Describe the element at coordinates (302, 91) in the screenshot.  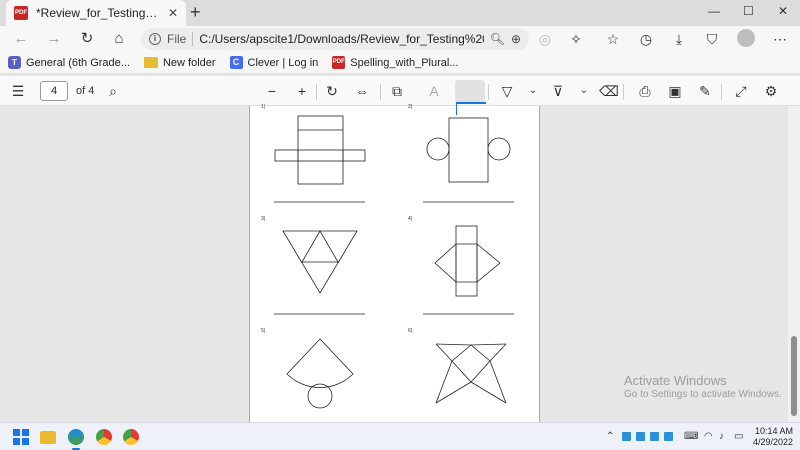
I see `zoom-in-icon: +` at that location.